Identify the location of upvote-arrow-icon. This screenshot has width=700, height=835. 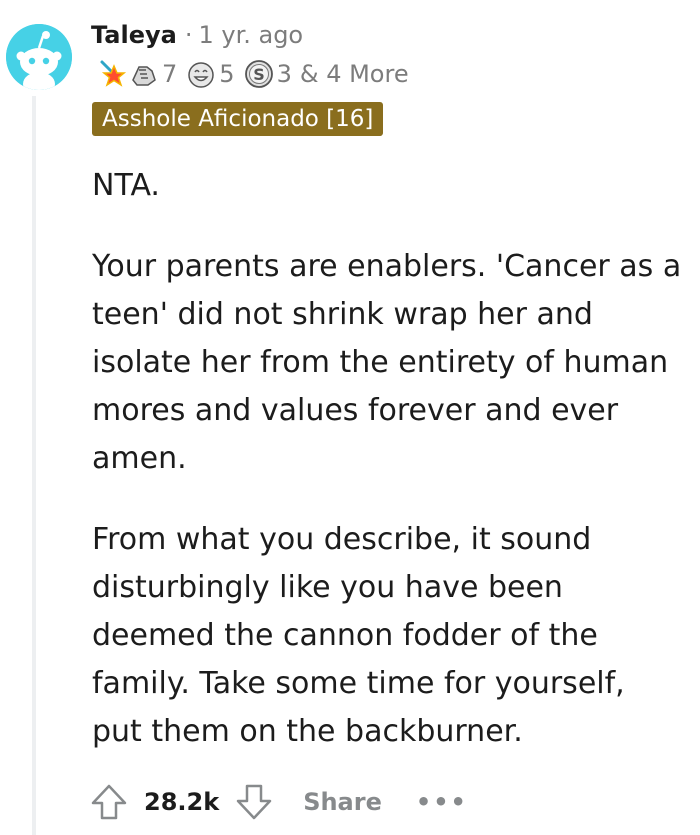
(109, 802).